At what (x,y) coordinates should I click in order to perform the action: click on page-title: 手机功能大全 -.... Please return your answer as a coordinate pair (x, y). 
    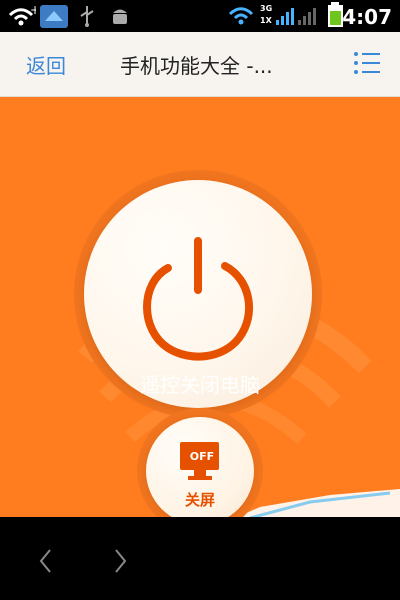
    Looking at the image, I should click on (196, 66).